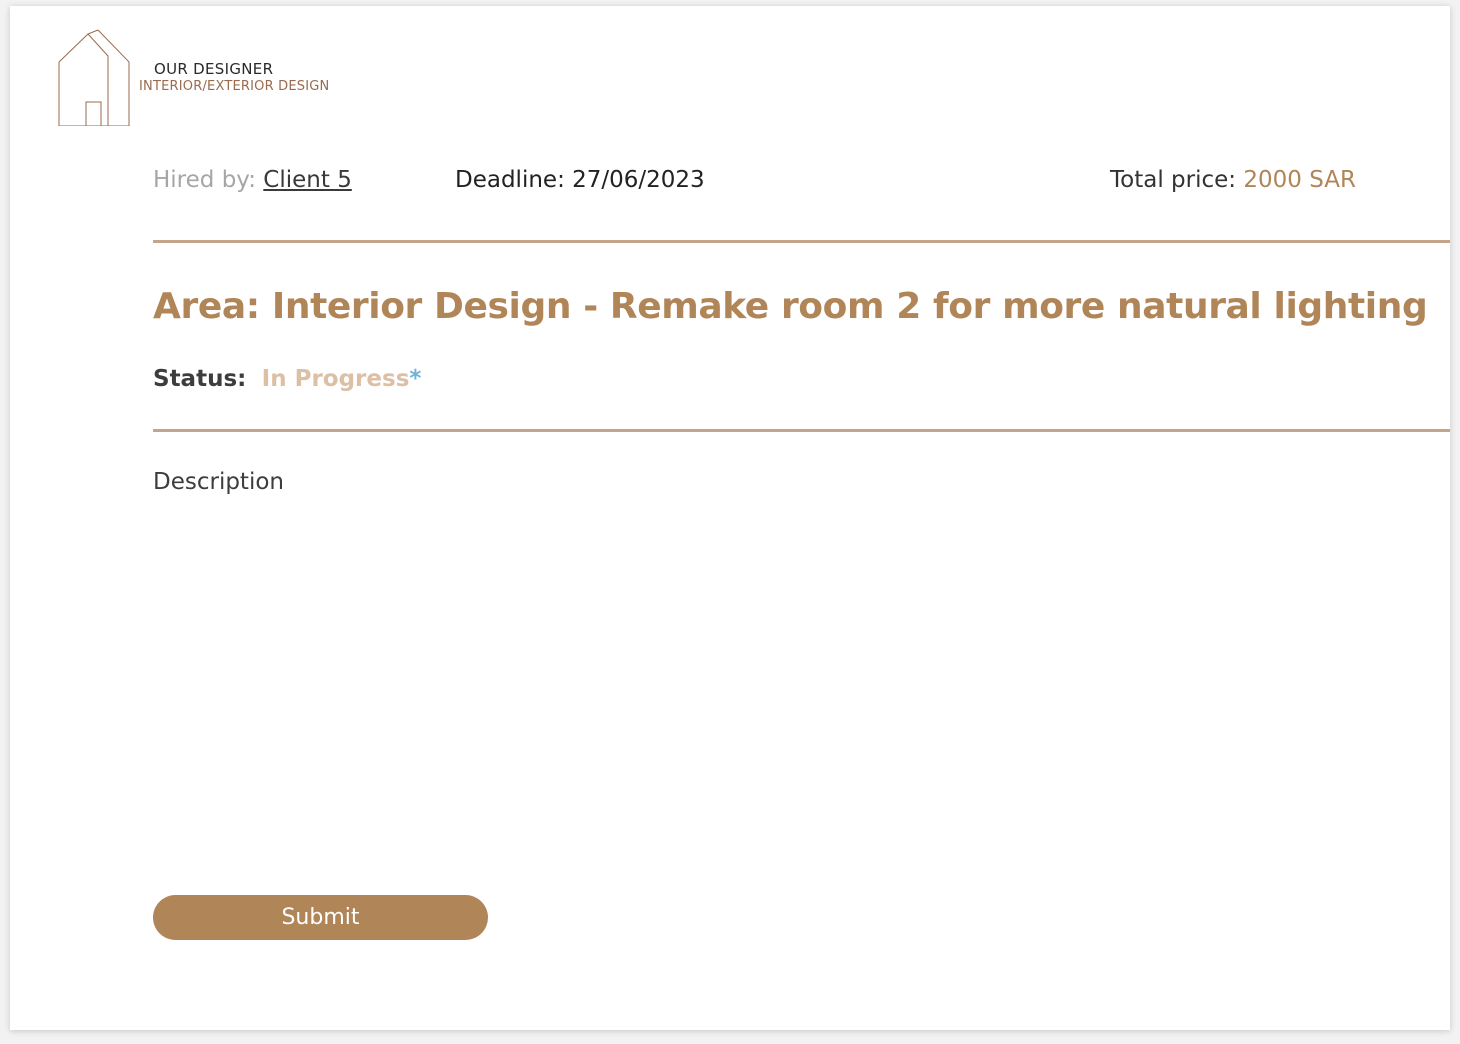 The image size is (1460, 1044). What do you see at coordinates (218, 482) in the screenshot?
I see `description-label: Description` at bounding box center [218, 482].